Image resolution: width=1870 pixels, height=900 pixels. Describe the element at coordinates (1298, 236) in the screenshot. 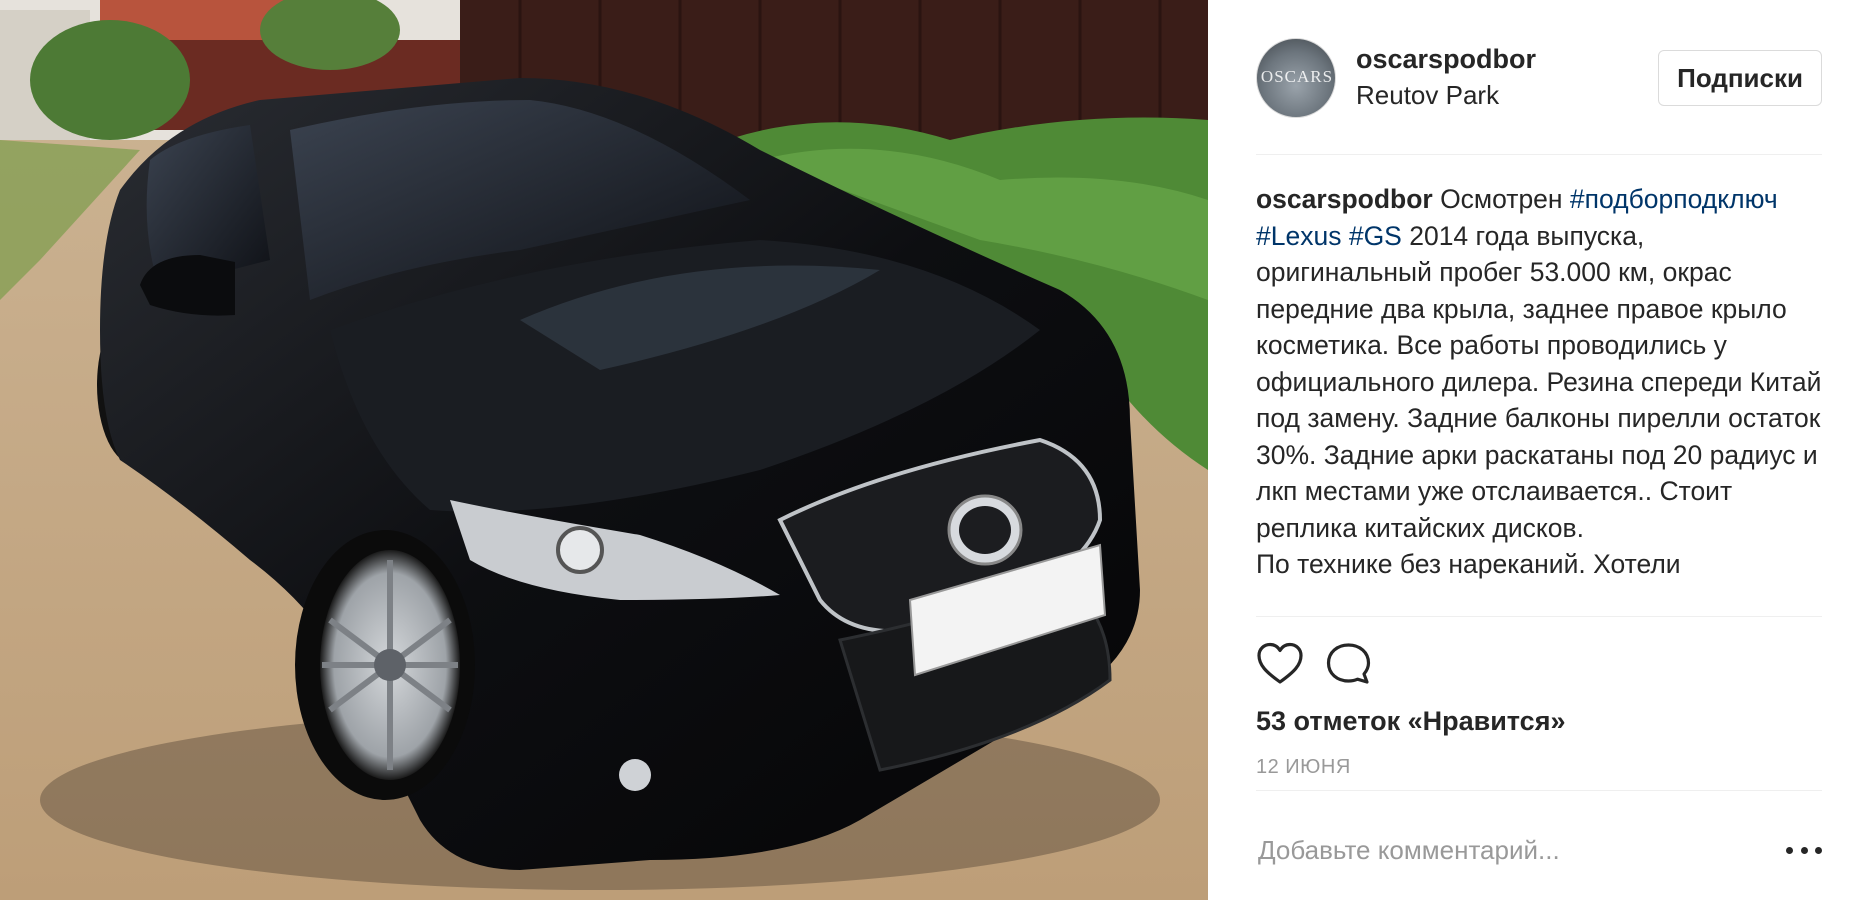

I see `hashtag-link: #Lexus` at that location.